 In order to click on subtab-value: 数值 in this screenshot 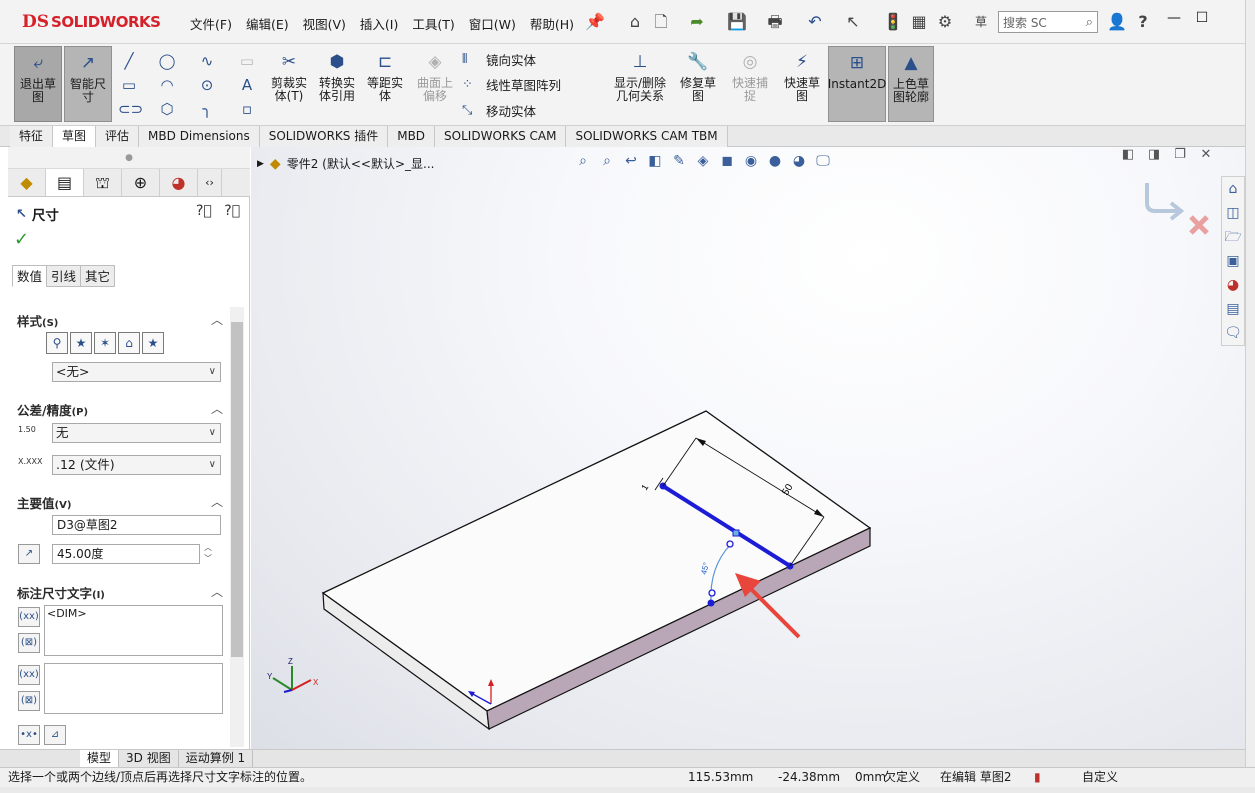, I will do `click(30, 276)`.